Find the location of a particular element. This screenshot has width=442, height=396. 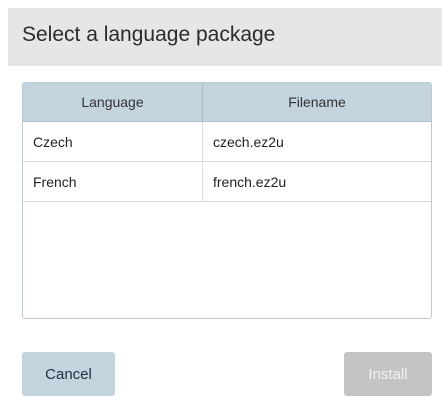

table-header: Language Filename is located at coordinates (227, 102).